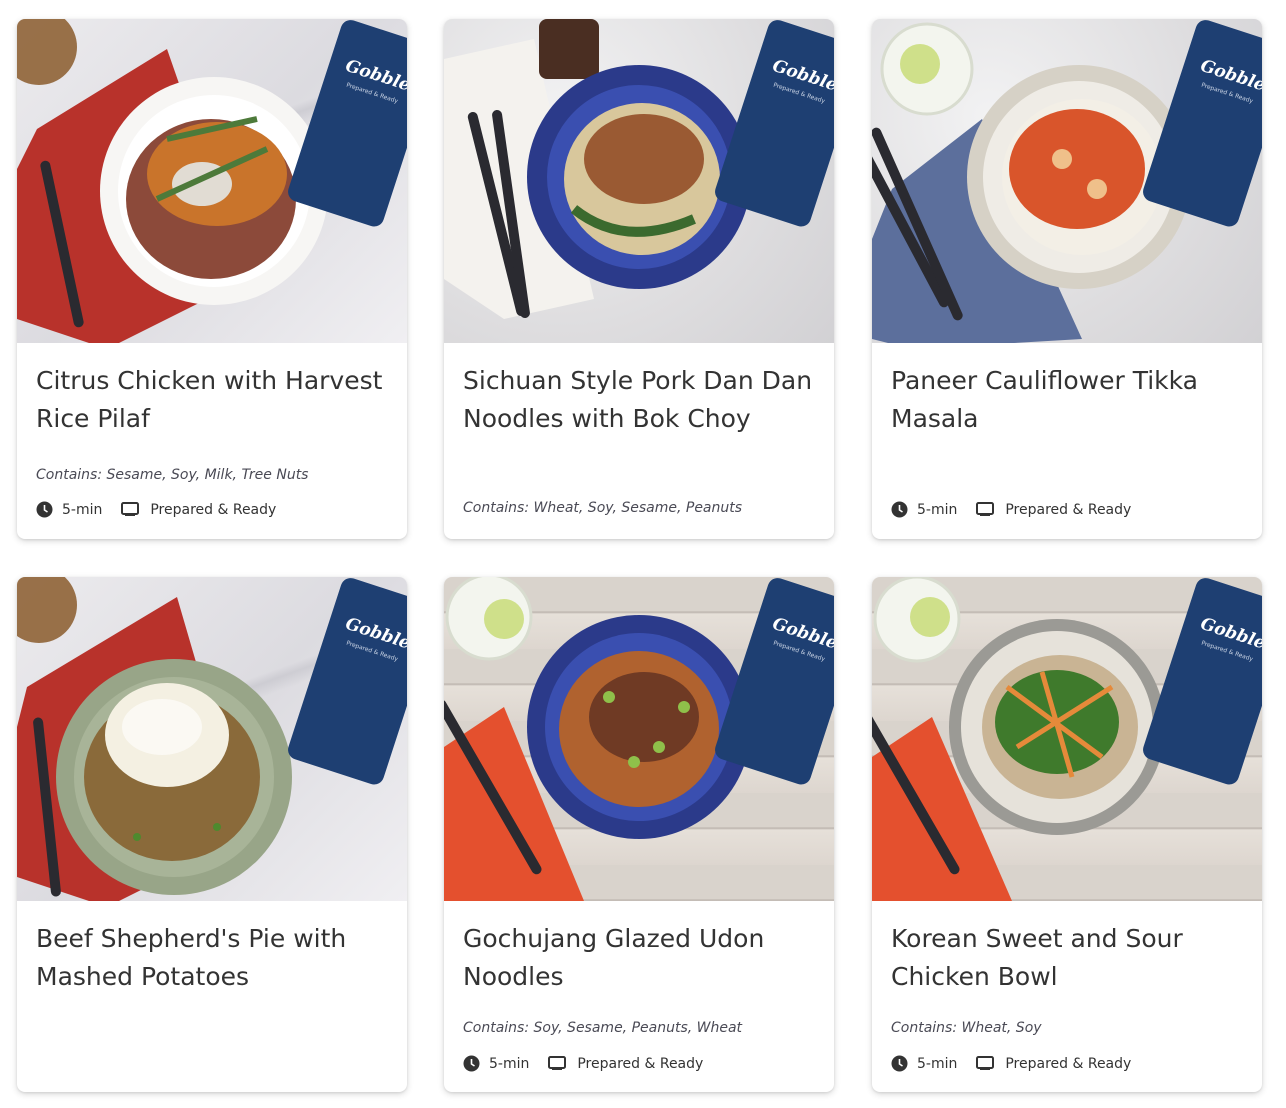  Describe the element at coordinates (172, 475) in the screenshot. I see `allergens: Contains: Sesame, Soy, Milk, Tree Nuts` at that location.